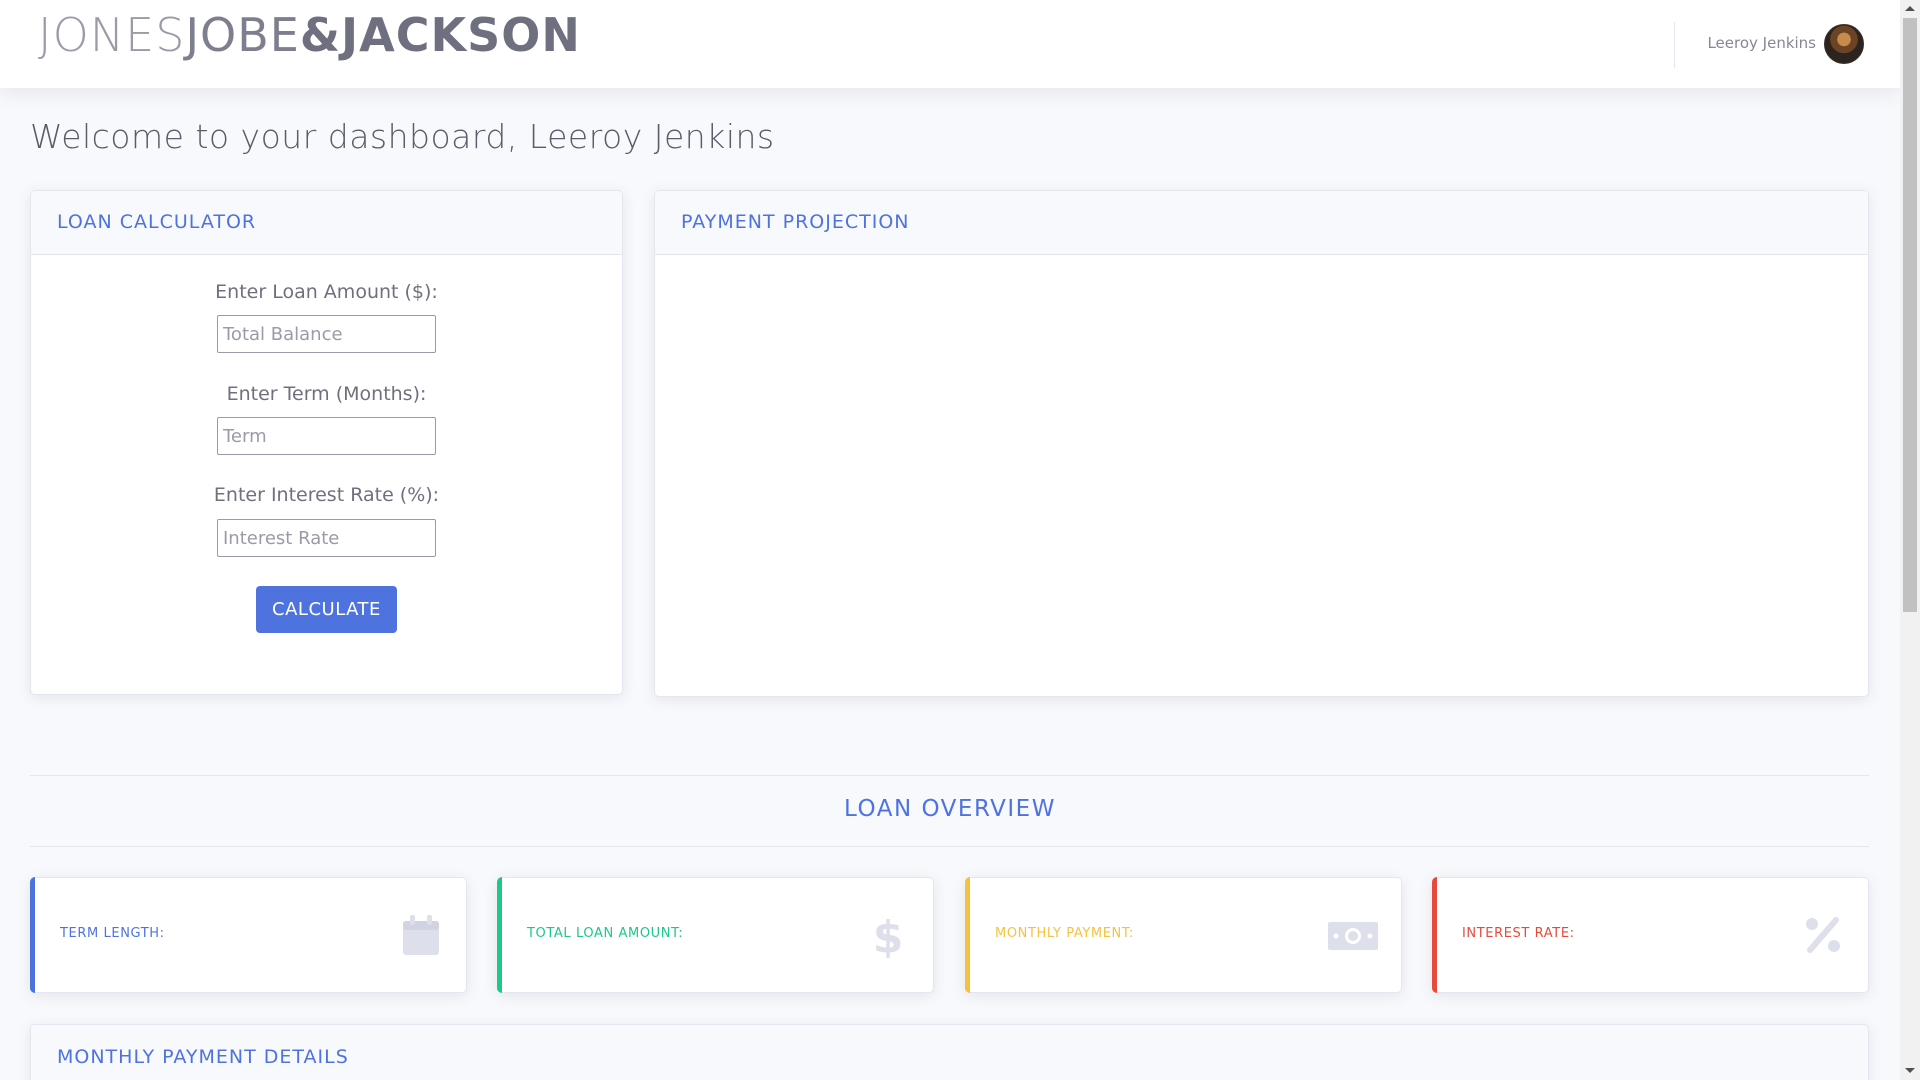 This screenshot has width=1920, height=1080. What do you see at coordinates (1434, 935) in the screenshot?
I see `interest-rate-stripe` at bounding box center [1434, 935].